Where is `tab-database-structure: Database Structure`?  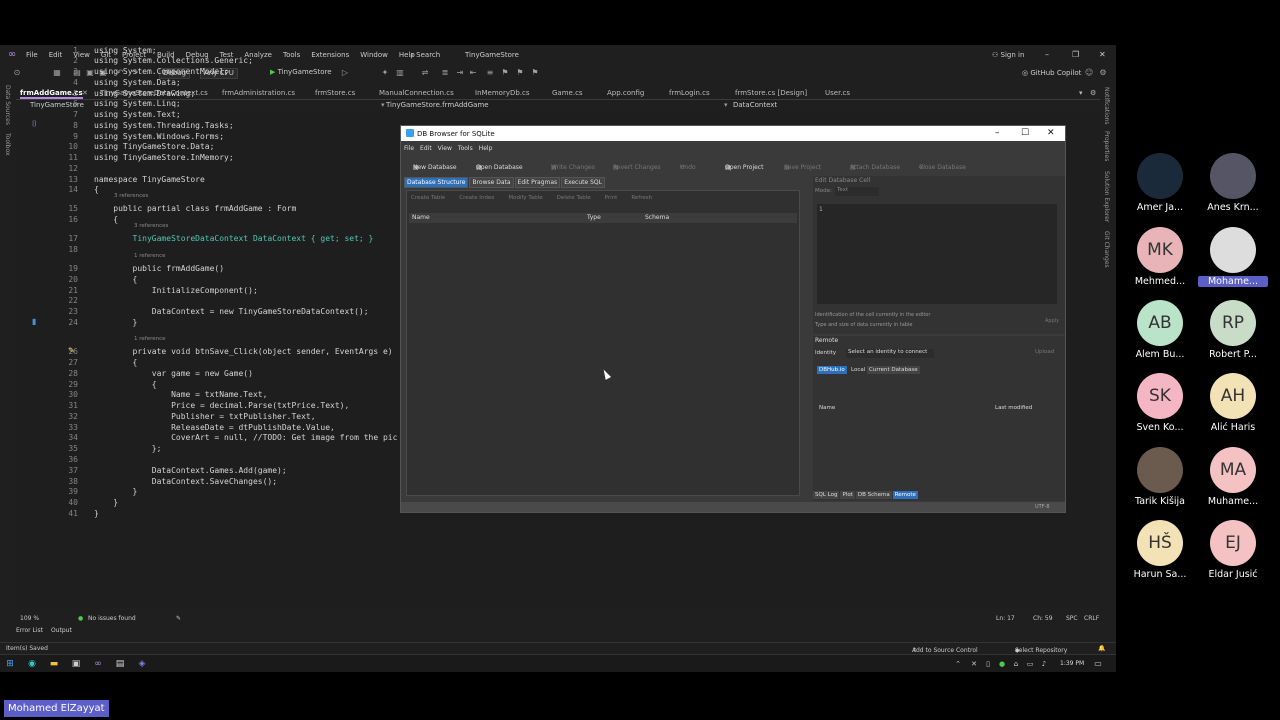 tab-database-structure: Database Structure is located at coordinates (436, 182).